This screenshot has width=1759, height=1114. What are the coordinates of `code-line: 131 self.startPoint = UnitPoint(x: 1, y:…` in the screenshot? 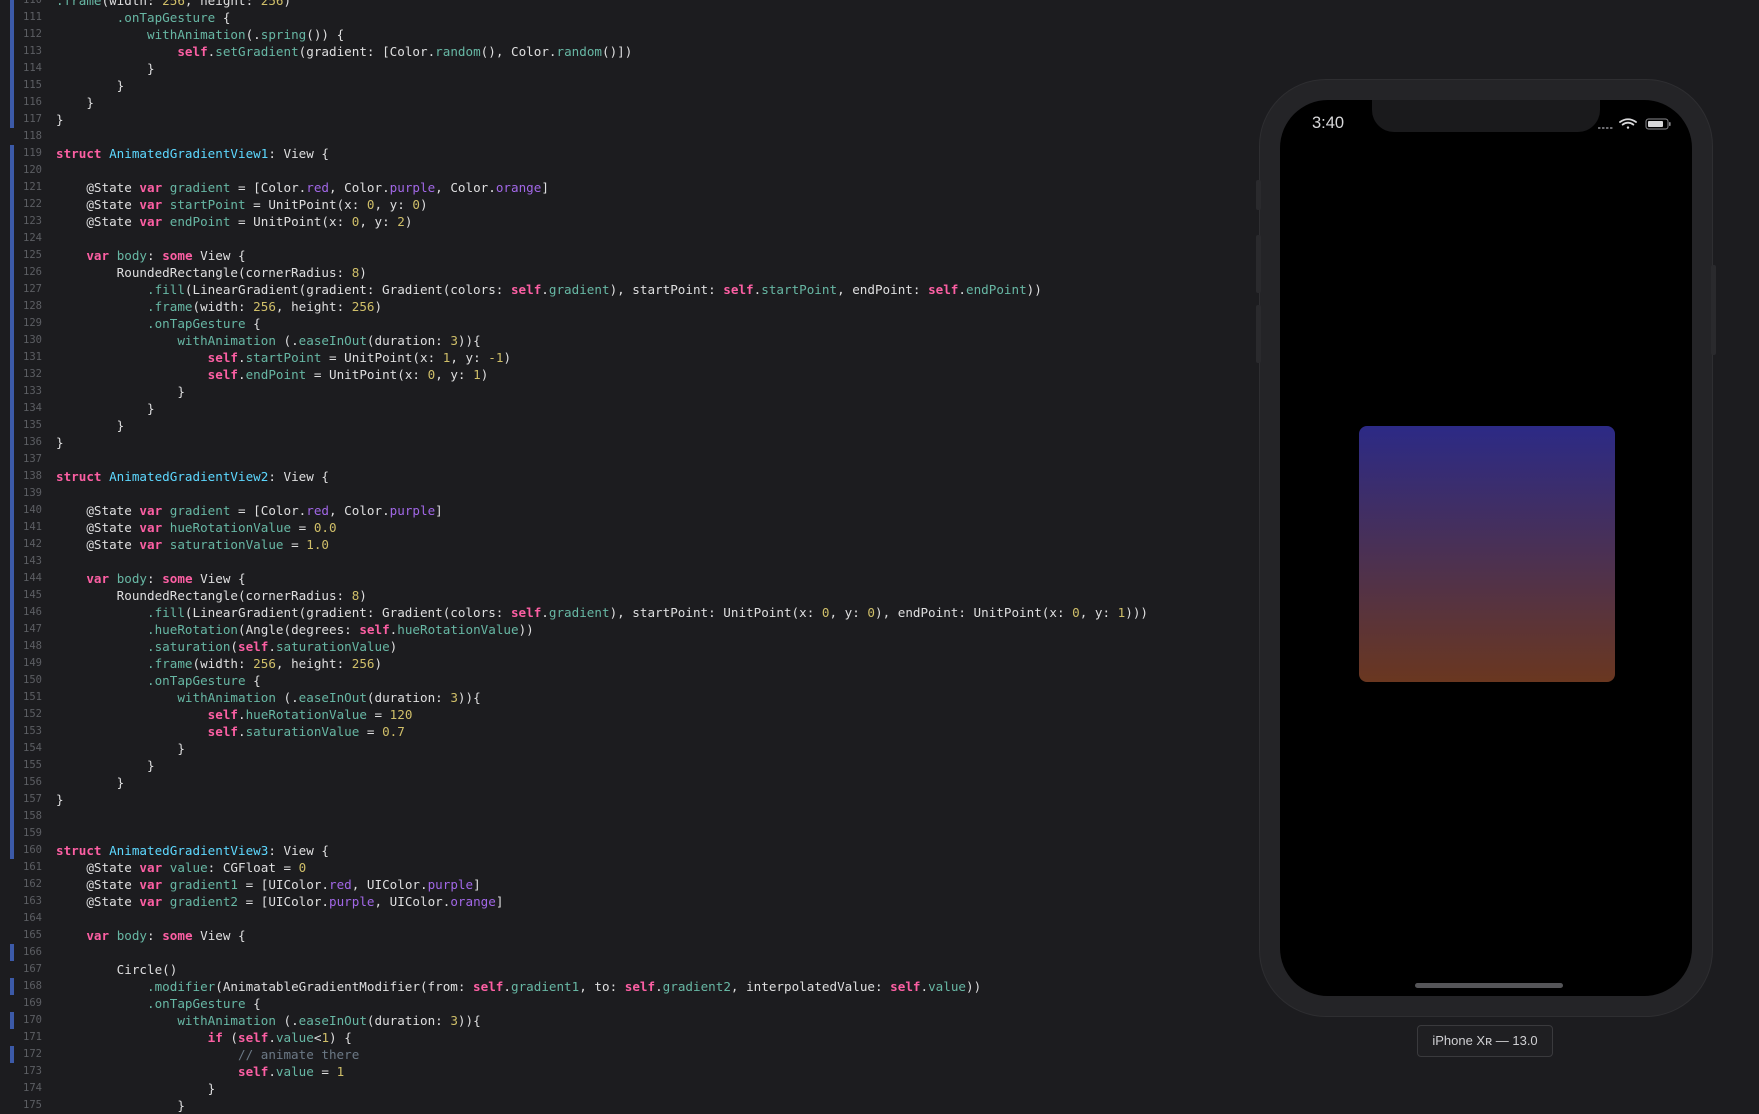 It's located at (620, 357).